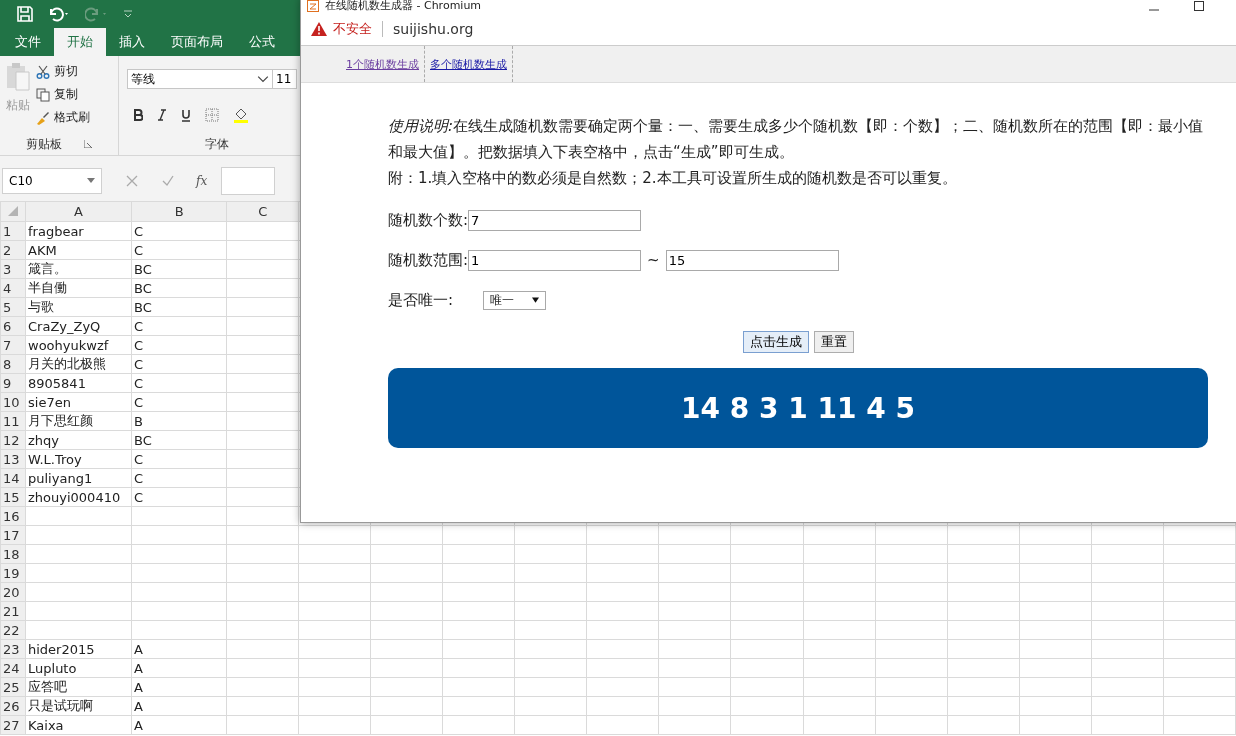 The width and height of the screenshot is (1236, 736). I want to click on clipboard-icon, so click(18, 77).